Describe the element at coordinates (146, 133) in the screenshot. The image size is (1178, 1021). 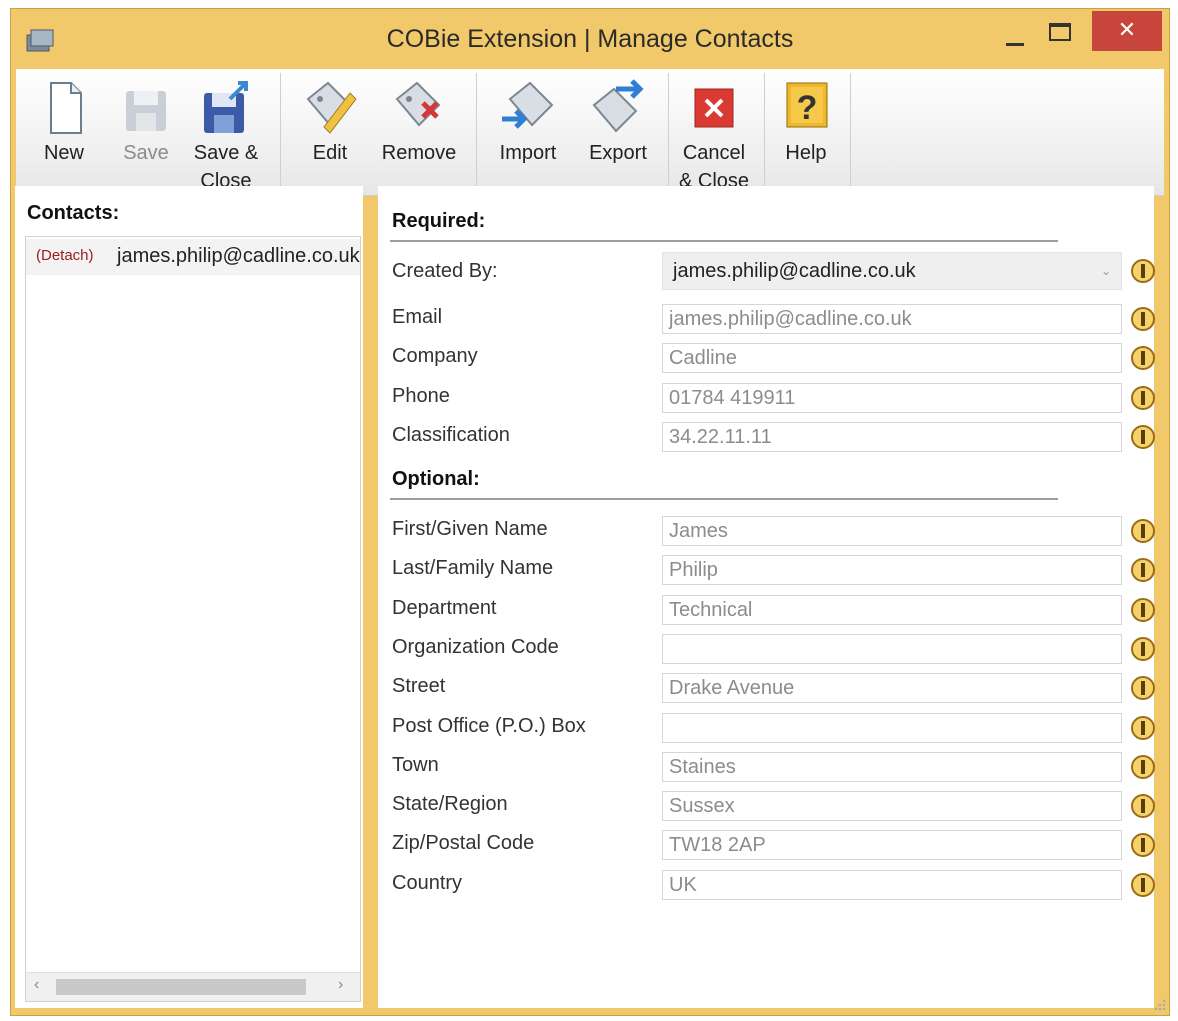
I see `save-button: Save` at that location.